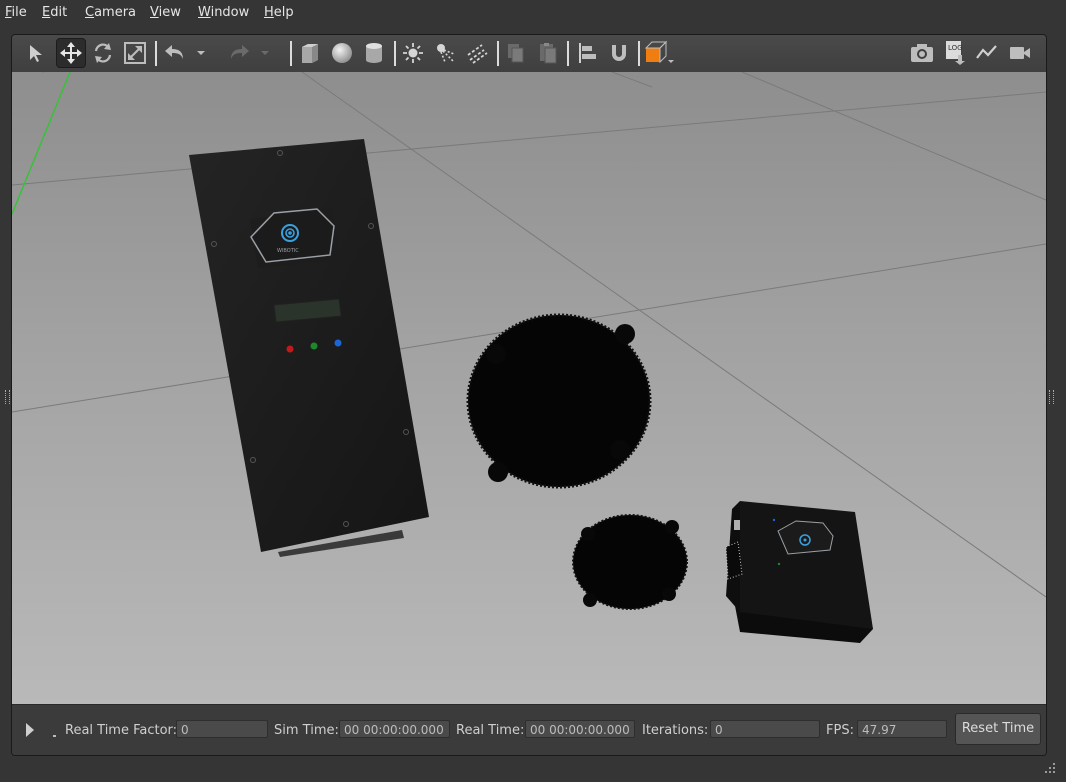 This screenshot has width=1066, height=782. Describe the element at coordinates (559, 401) in the screenshot. I see `large-receiver-model` at that location.